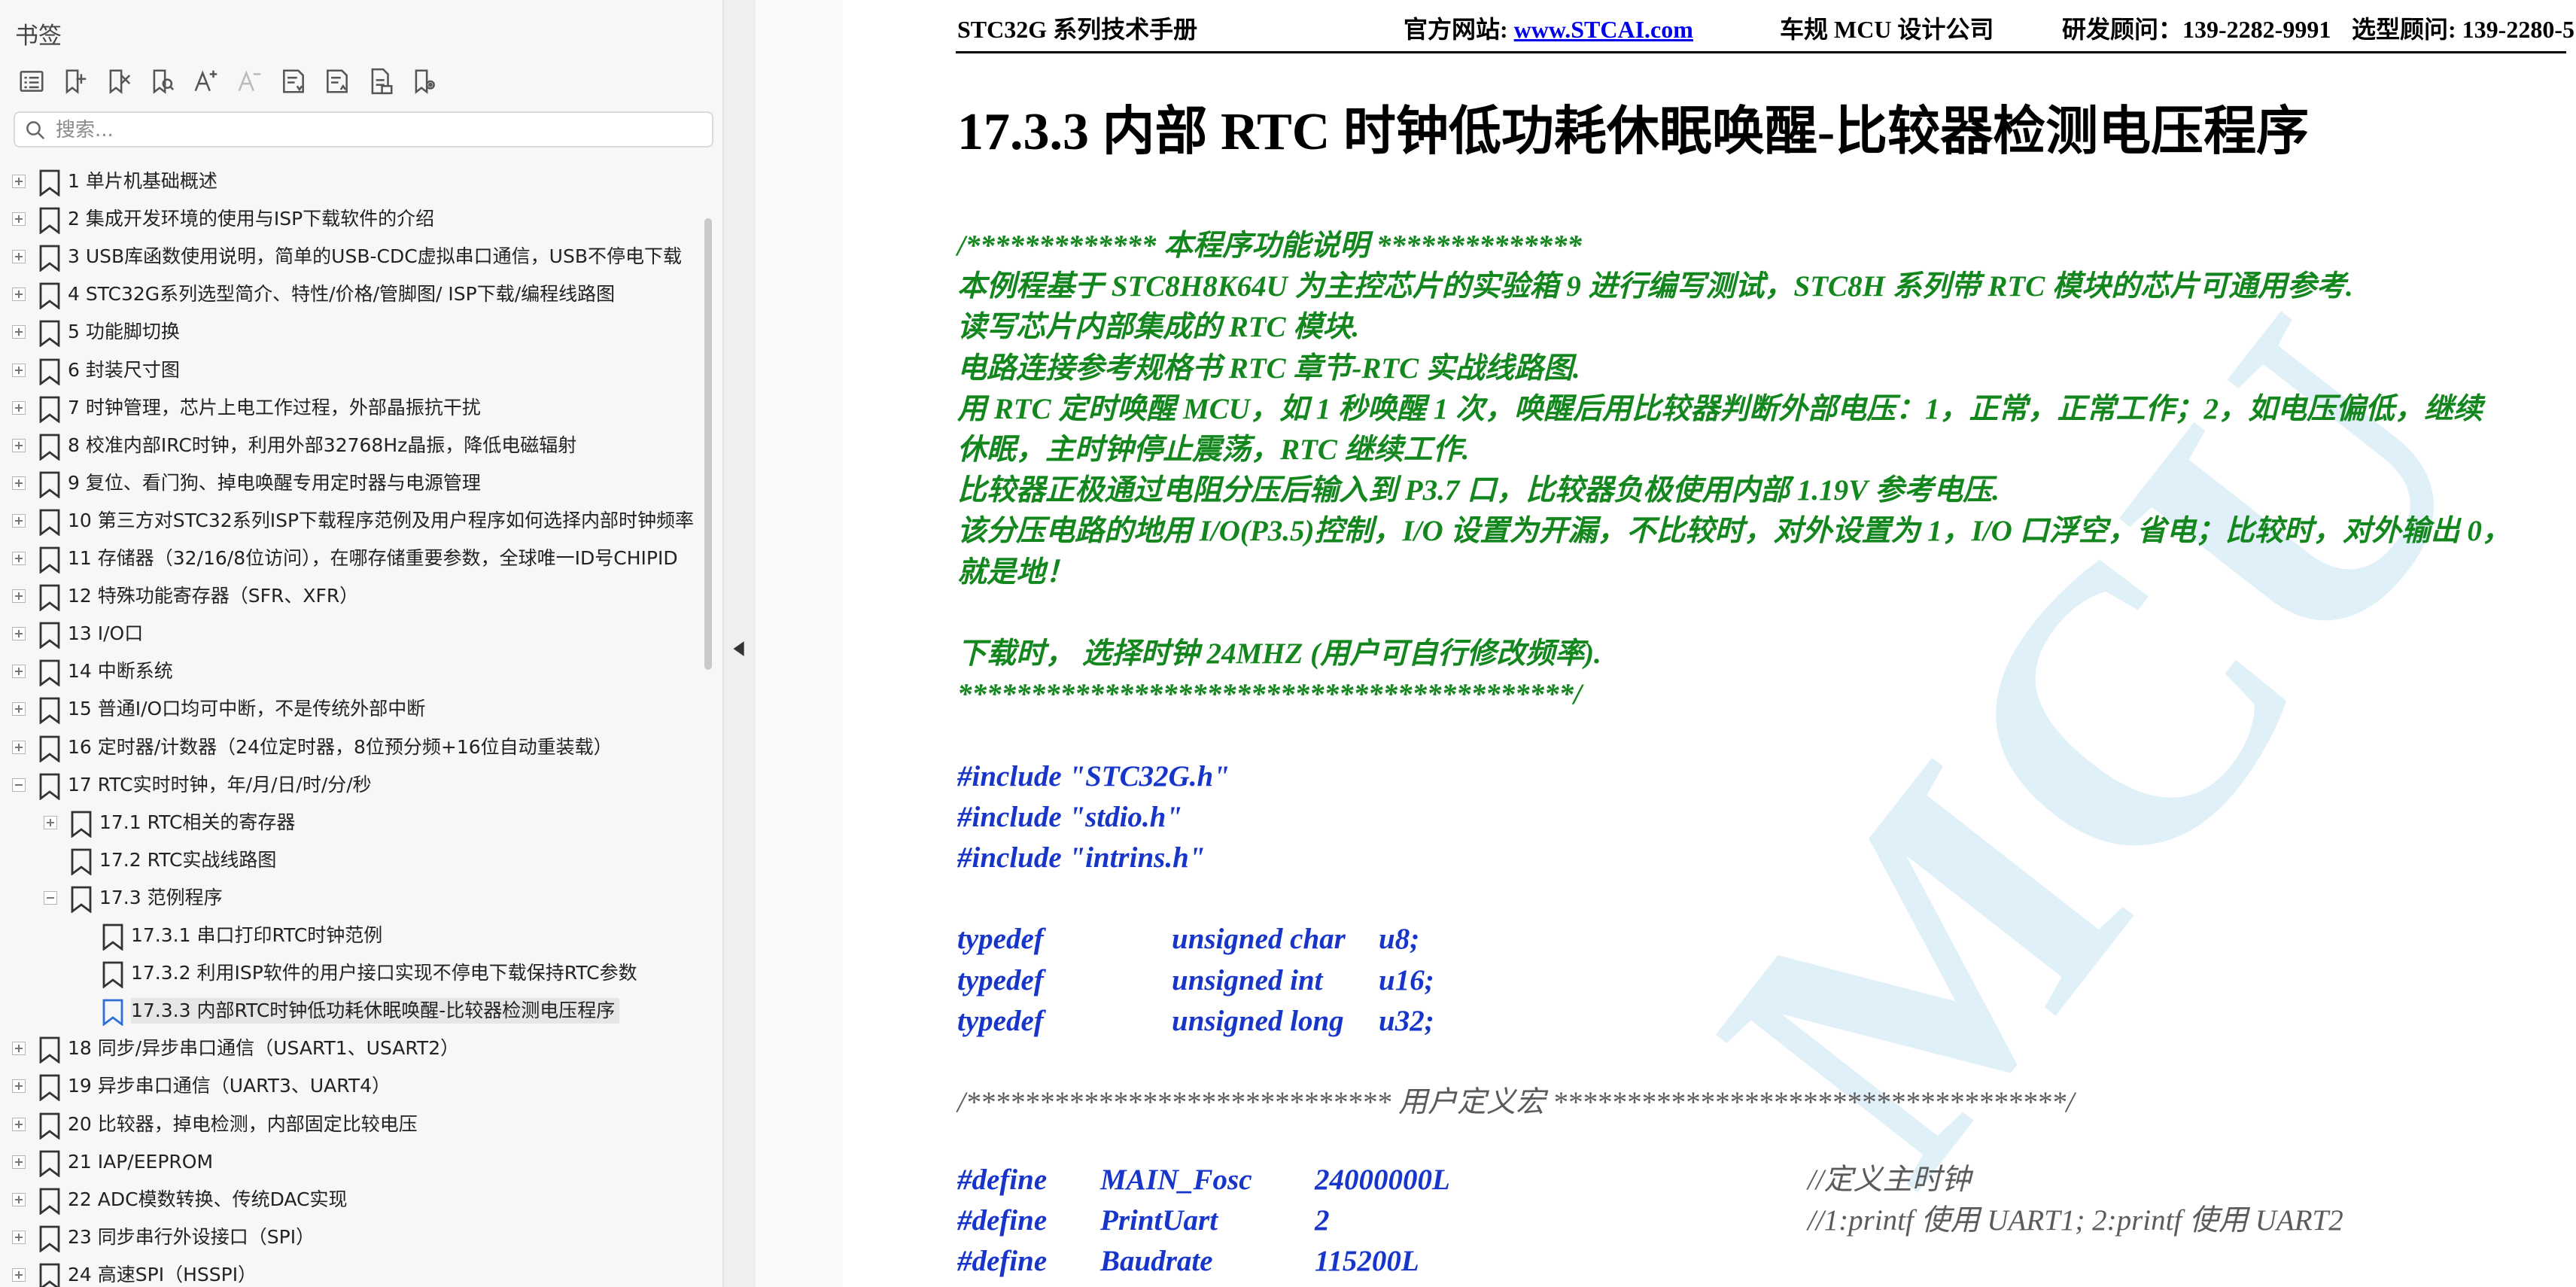 This screenshot has height=1287, width=2576. I want to click on bookmark-item: 23 同步串行外设接口（SPI）, so click(348, 1237).